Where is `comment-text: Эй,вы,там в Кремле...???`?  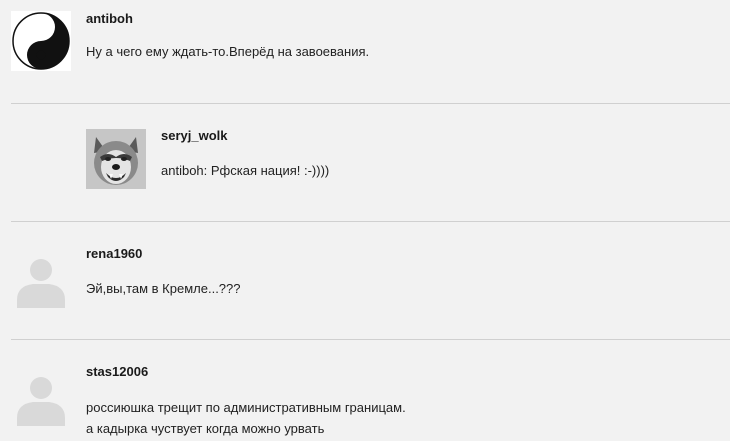
comment-text: Эй,вы,там в Кремле...??? is located at coordinates (163, 288).